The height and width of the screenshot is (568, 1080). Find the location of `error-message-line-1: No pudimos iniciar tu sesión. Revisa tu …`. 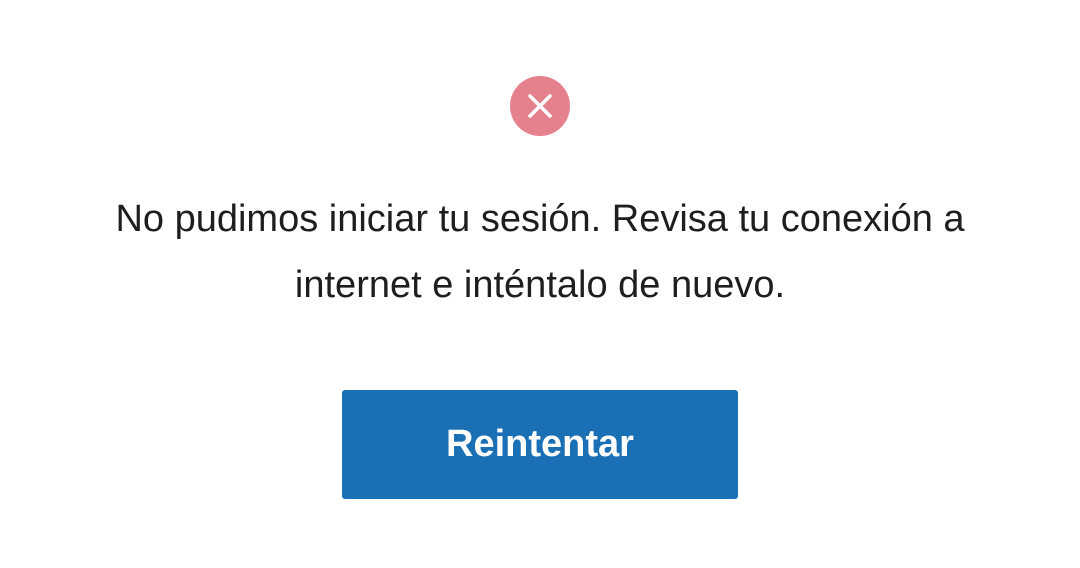

error-message-line-1: No pudimos iniciar tu sesión. Revisa tu … is located at coordinates (540, 219).